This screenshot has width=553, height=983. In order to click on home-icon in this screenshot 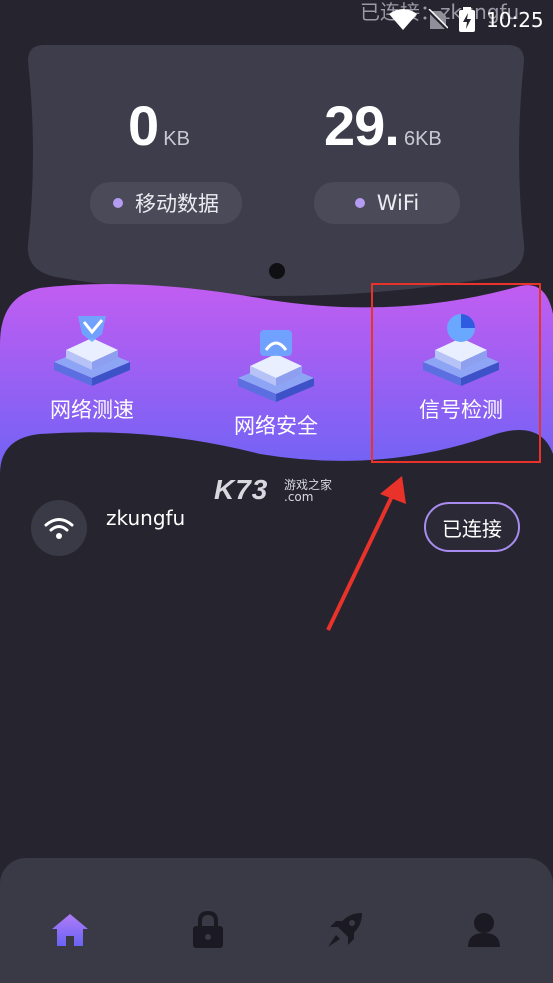, I will do `click(70, 930)`.